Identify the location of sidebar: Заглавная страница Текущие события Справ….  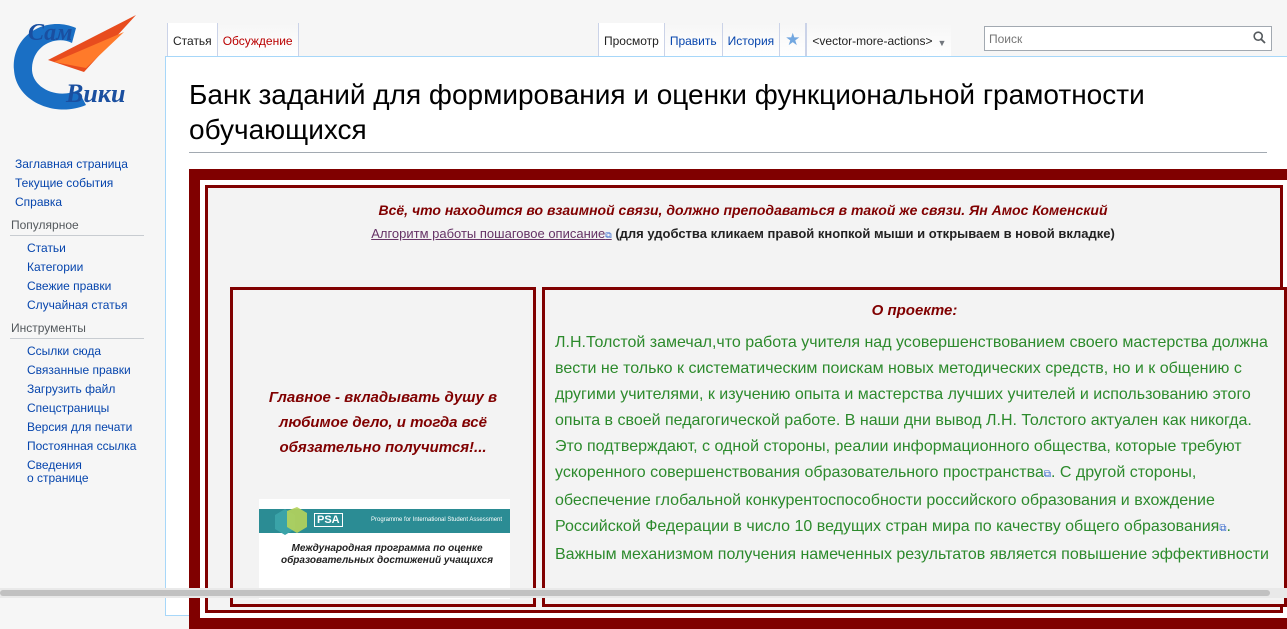
(80, 321).